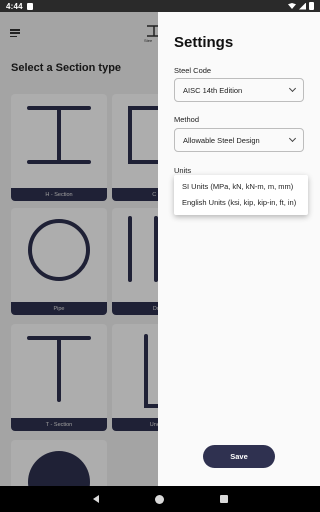  I want to click on steel-code-value: AISC 14th Edition, so click(213, 90).